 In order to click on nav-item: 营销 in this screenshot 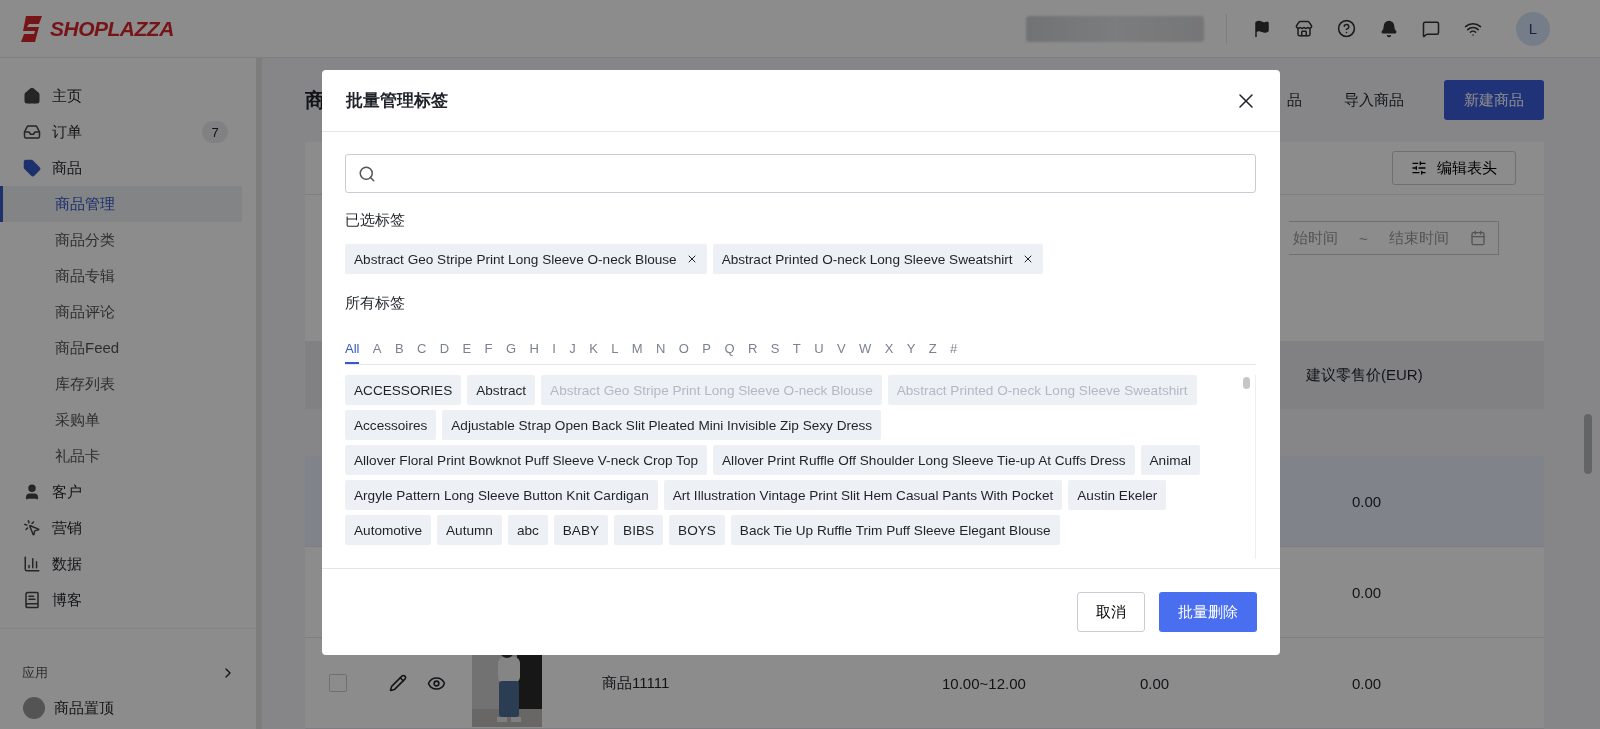, I will do `click(121, 528)`.